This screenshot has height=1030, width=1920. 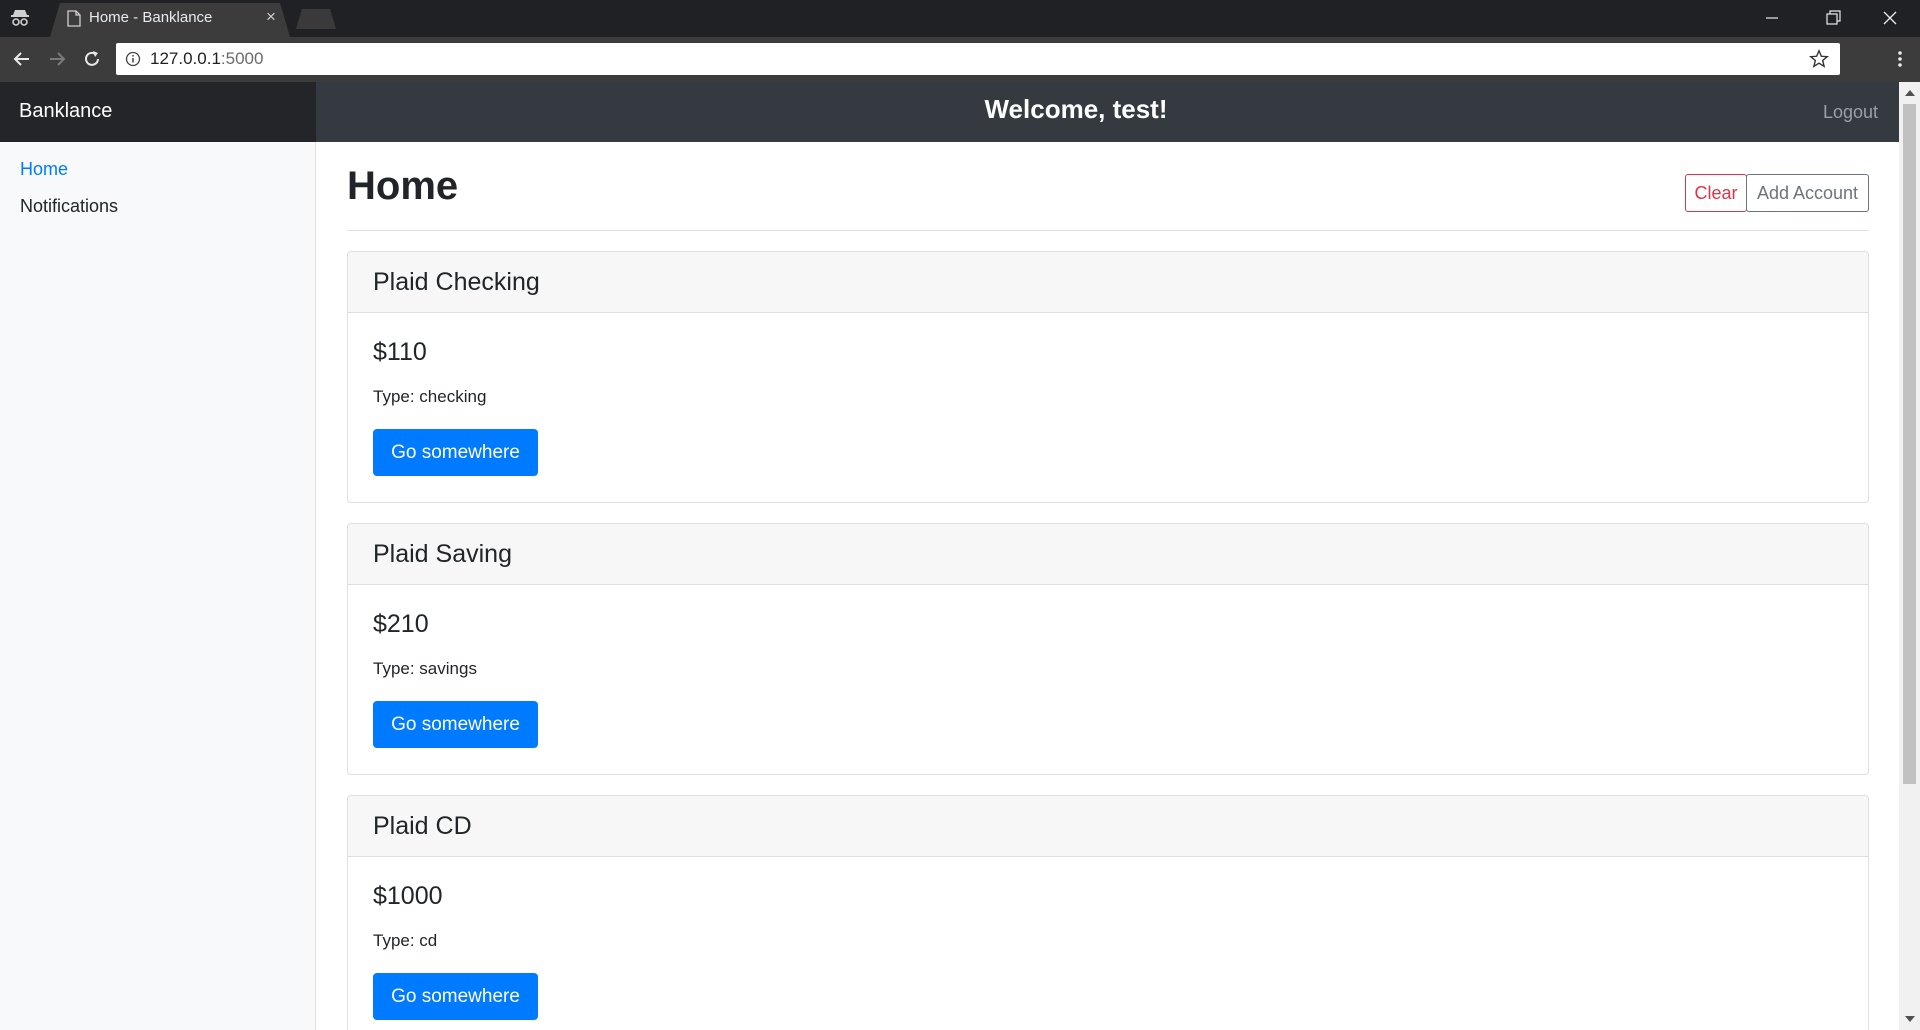 What do you see at coordinates (1108, 826) in the screenshot?
I see `card-header: Plaid CD` at bounding box center [1108, 826].